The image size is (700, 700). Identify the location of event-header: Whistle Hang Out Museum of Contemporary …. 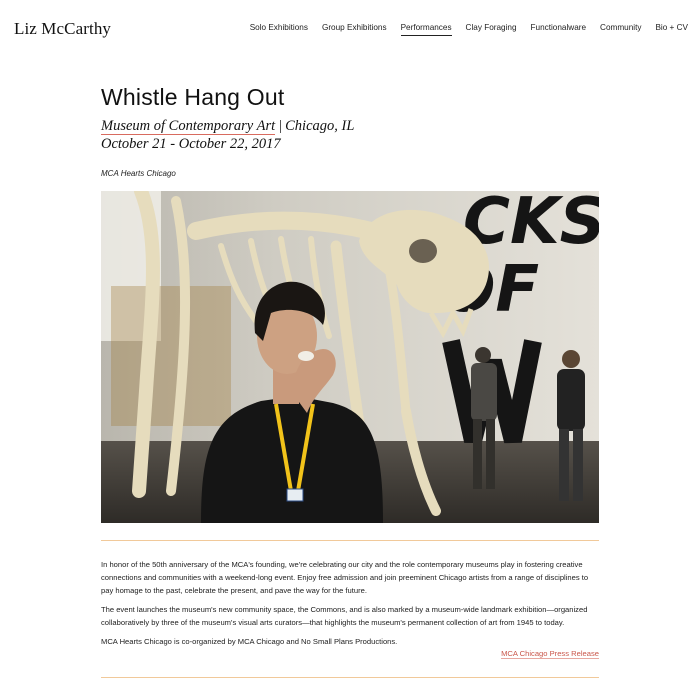
(350, 130).